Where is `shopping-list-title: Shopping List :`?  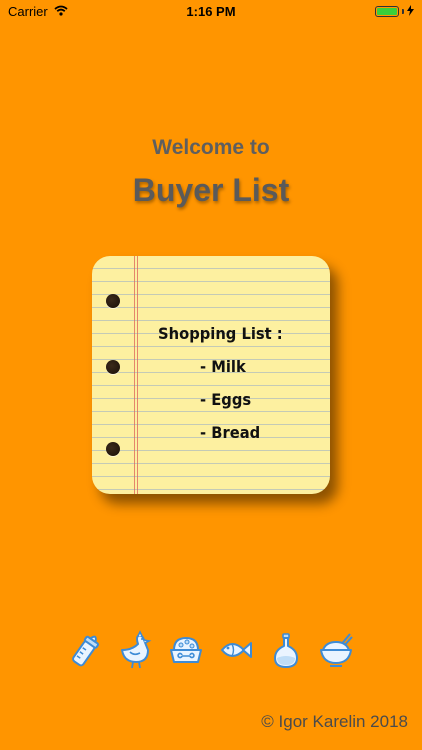
shopping-list-title: Shopping List : is located at coordinates (220, 333).